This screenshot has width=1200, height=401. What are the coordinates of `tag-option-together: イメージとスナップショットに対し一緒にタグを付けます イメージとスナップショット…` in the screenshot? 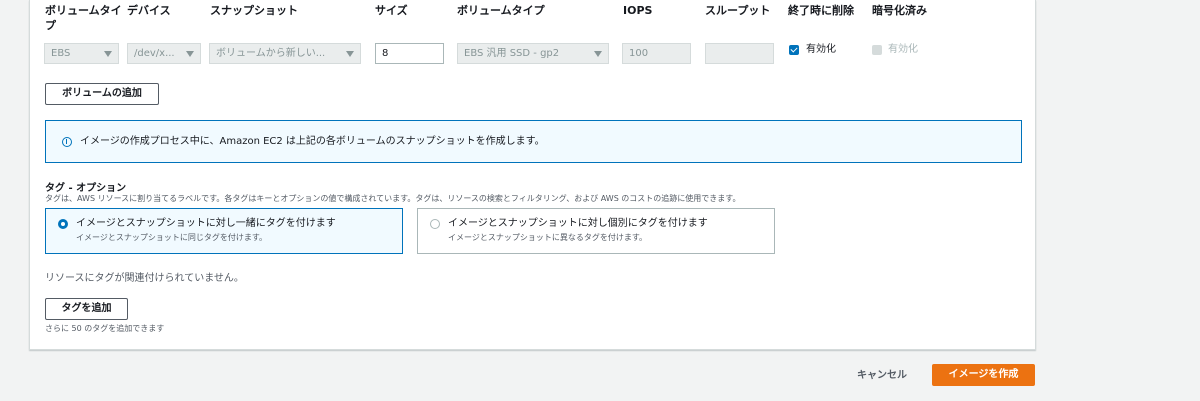 It's located at (224, 231).